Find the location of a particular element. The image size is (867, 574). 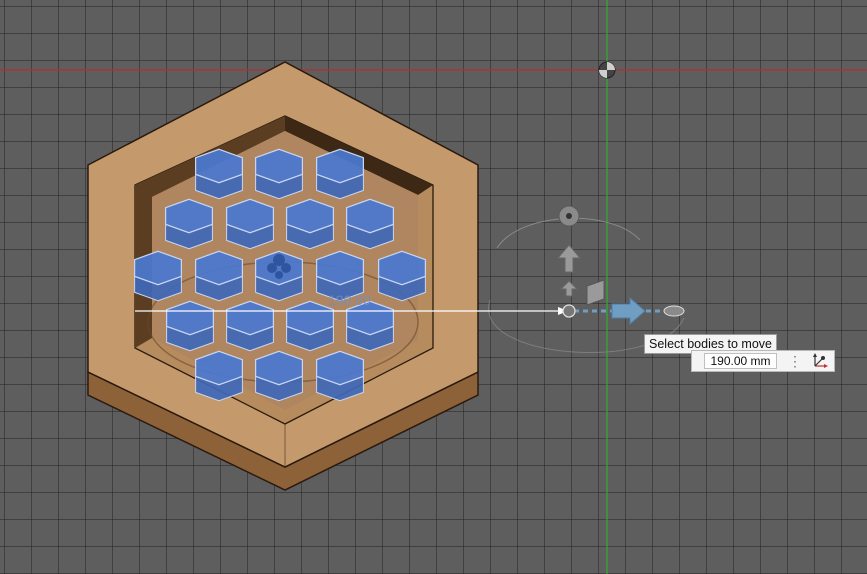

more-options-icon: ⋮ is located at coordinates (795, 361).